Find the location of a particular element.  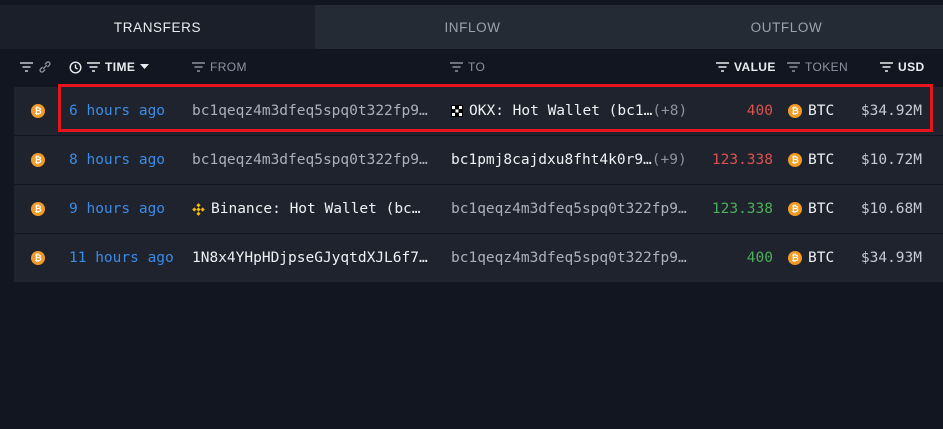

row-to: bc1pmj8cajdxu8fht4k0r9… (+9) is located at coordinates (583, 160).